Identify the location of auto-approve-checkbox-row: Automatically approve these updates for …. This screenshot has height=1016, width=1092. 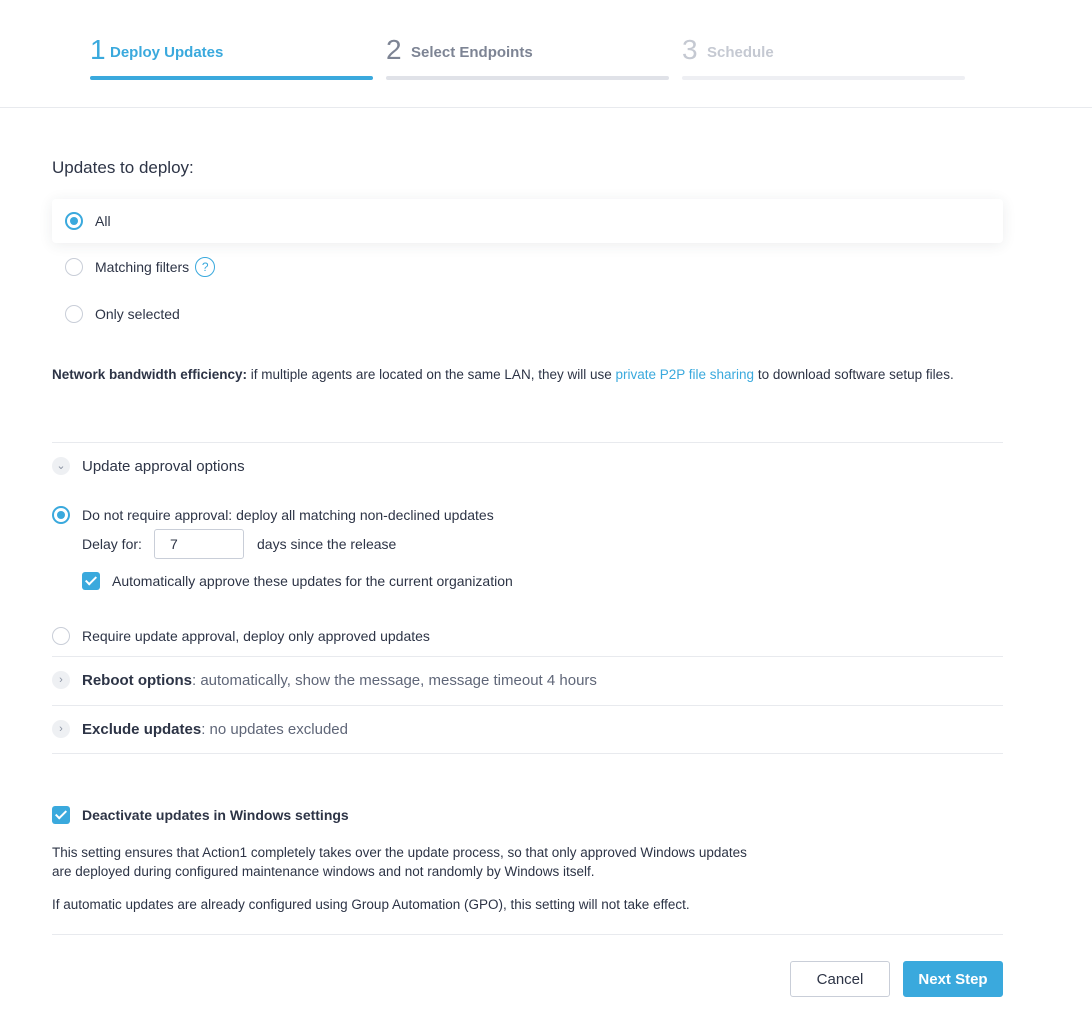
(297, 581).